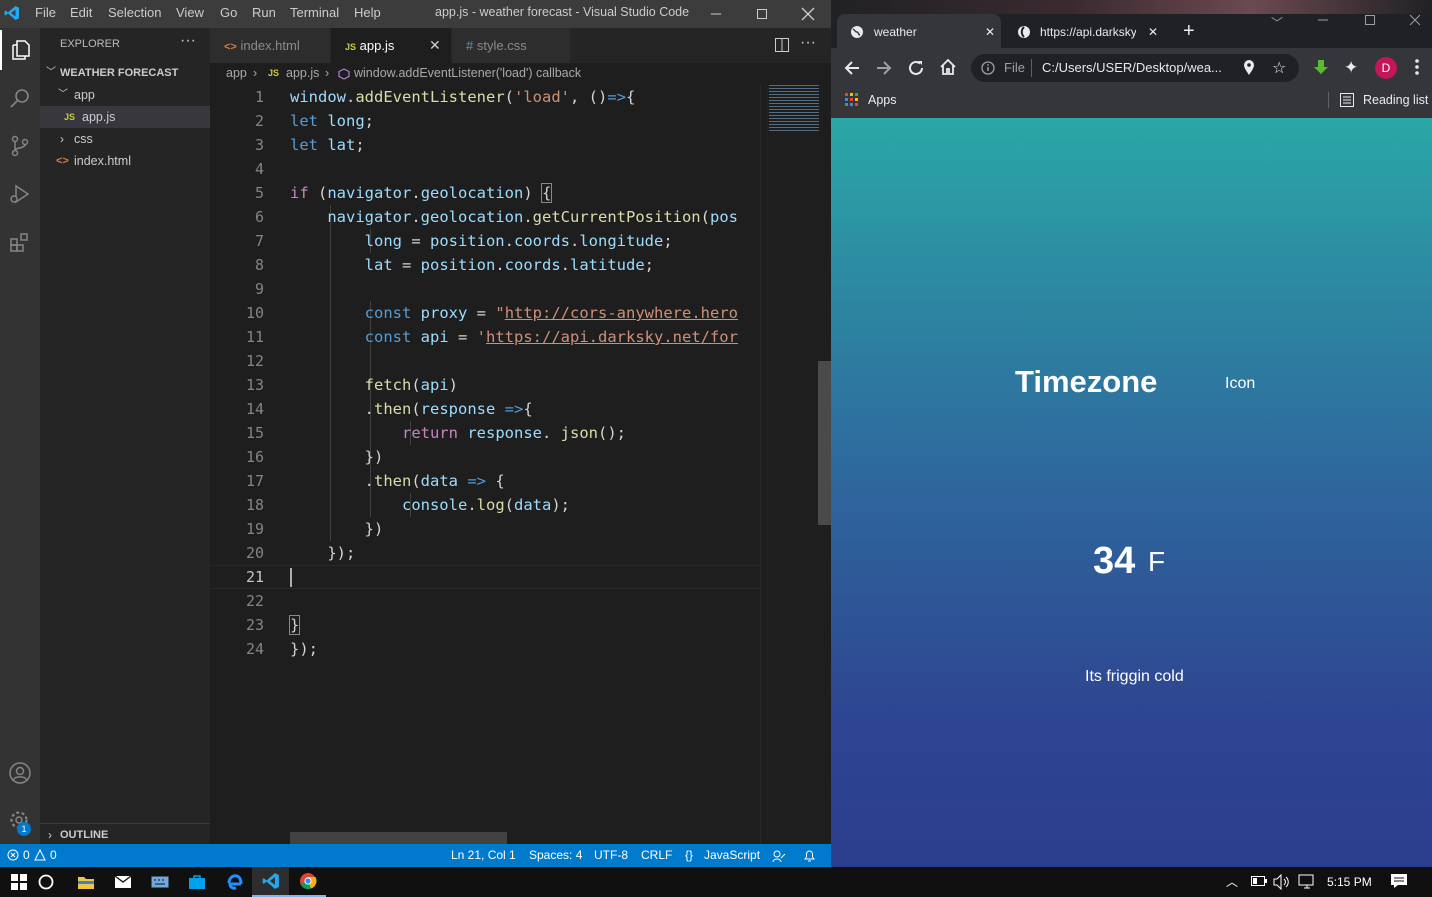 Image resolution: width=1432 pixels, height=897 pixels. I want to click on new-tab-button: +, so click(1189, 31).